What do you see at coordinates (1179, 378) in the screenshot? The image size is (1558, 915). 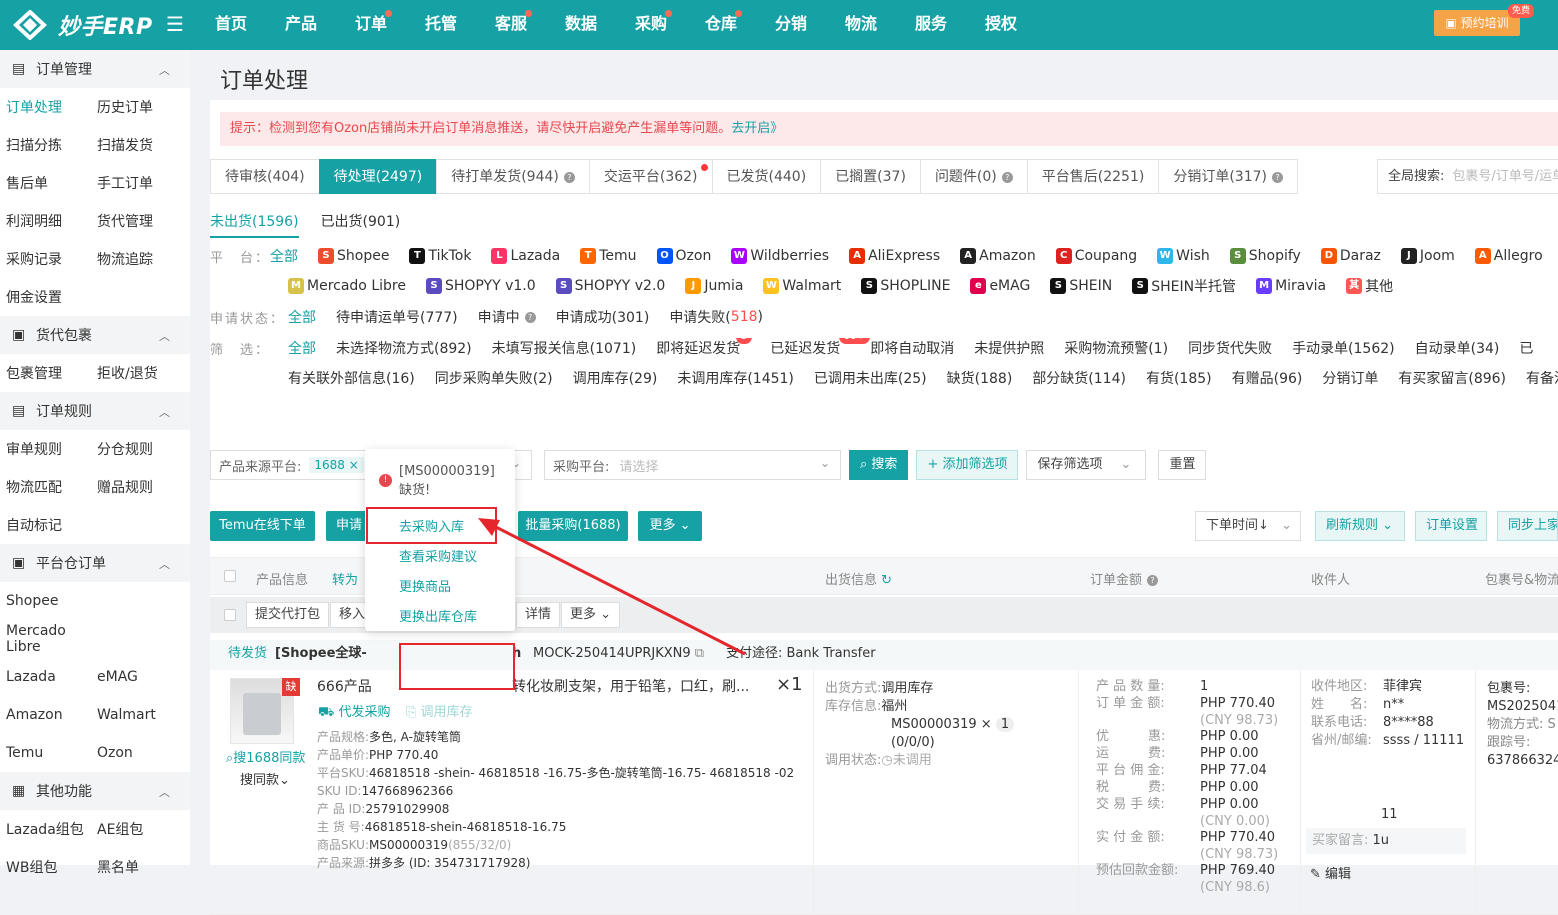 I see `filter-item: 有货(185)` at bounding box center [1179, 378].